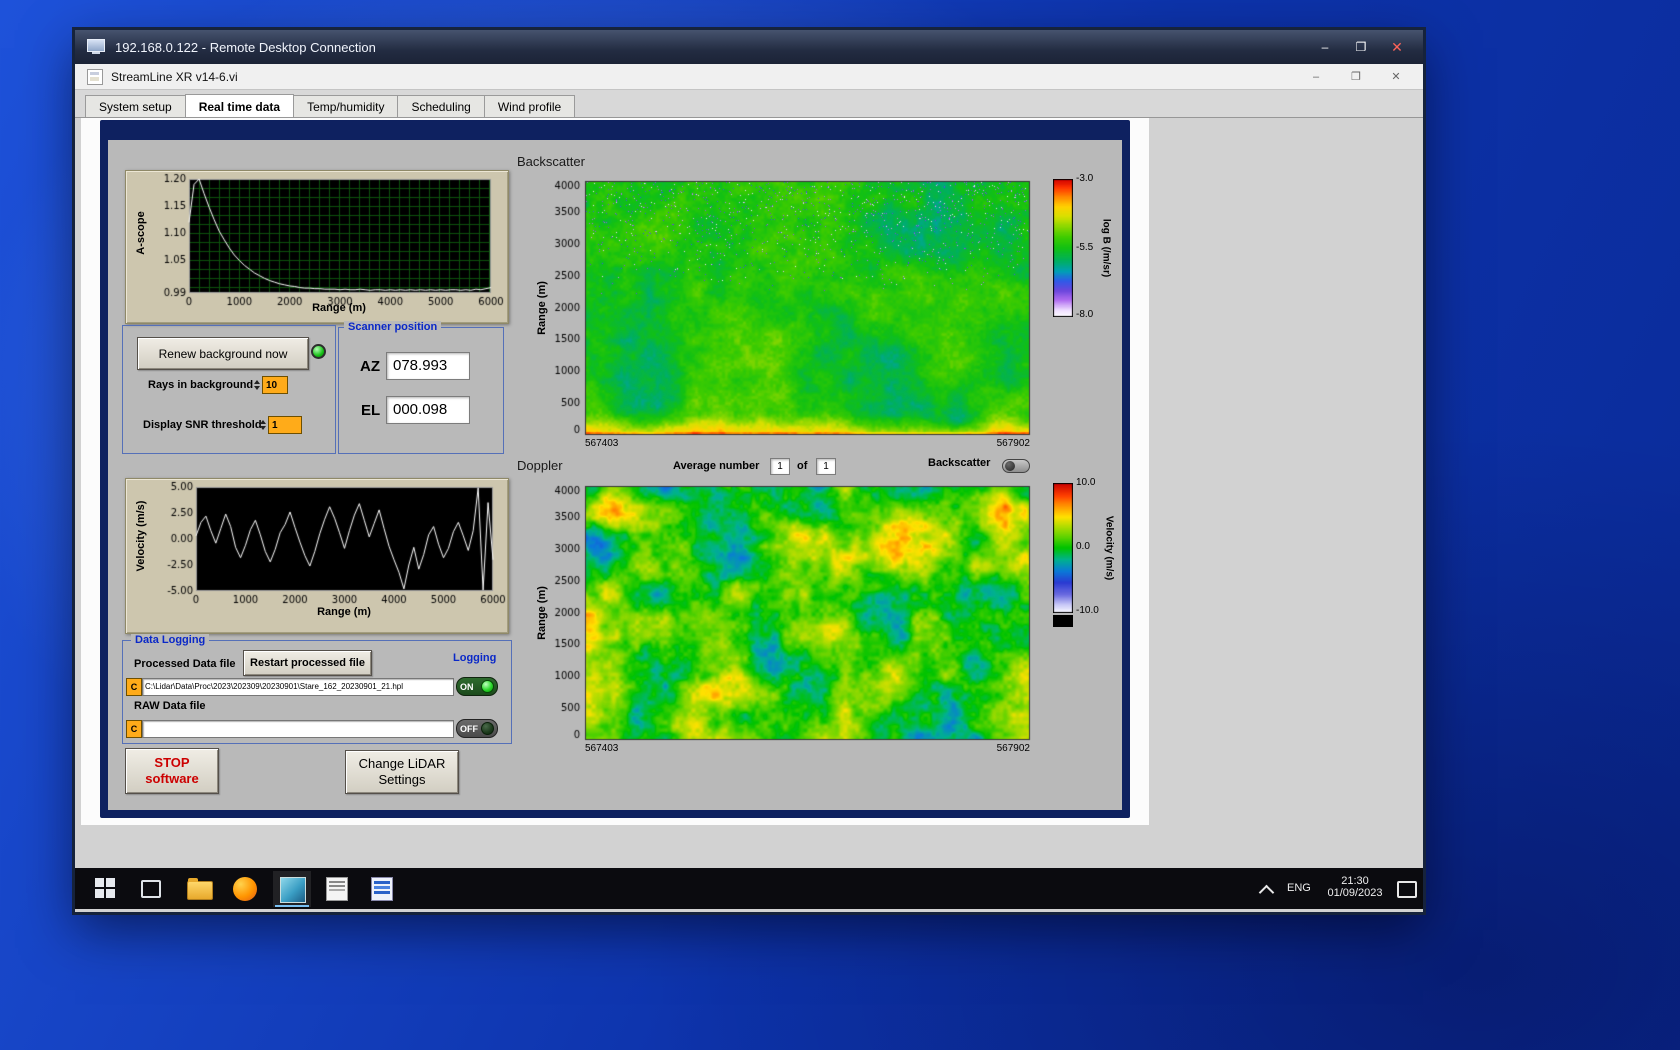 The height and width of the screenshot is (1050, 1680). I want to click on ascope-graph, so click(317, 247).